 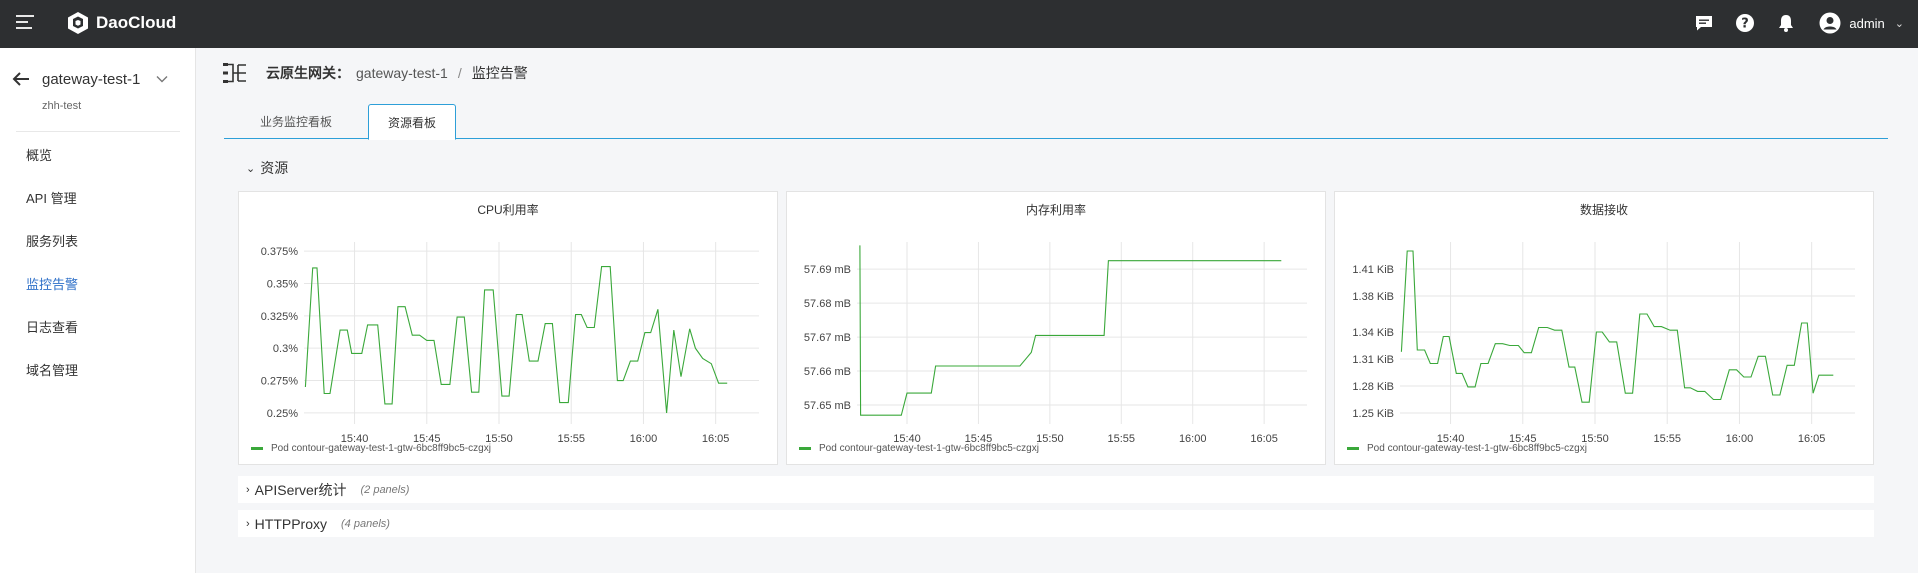 I want to click on sidebar-item-monitoring: 监控告警, so click(x=52, y=283).